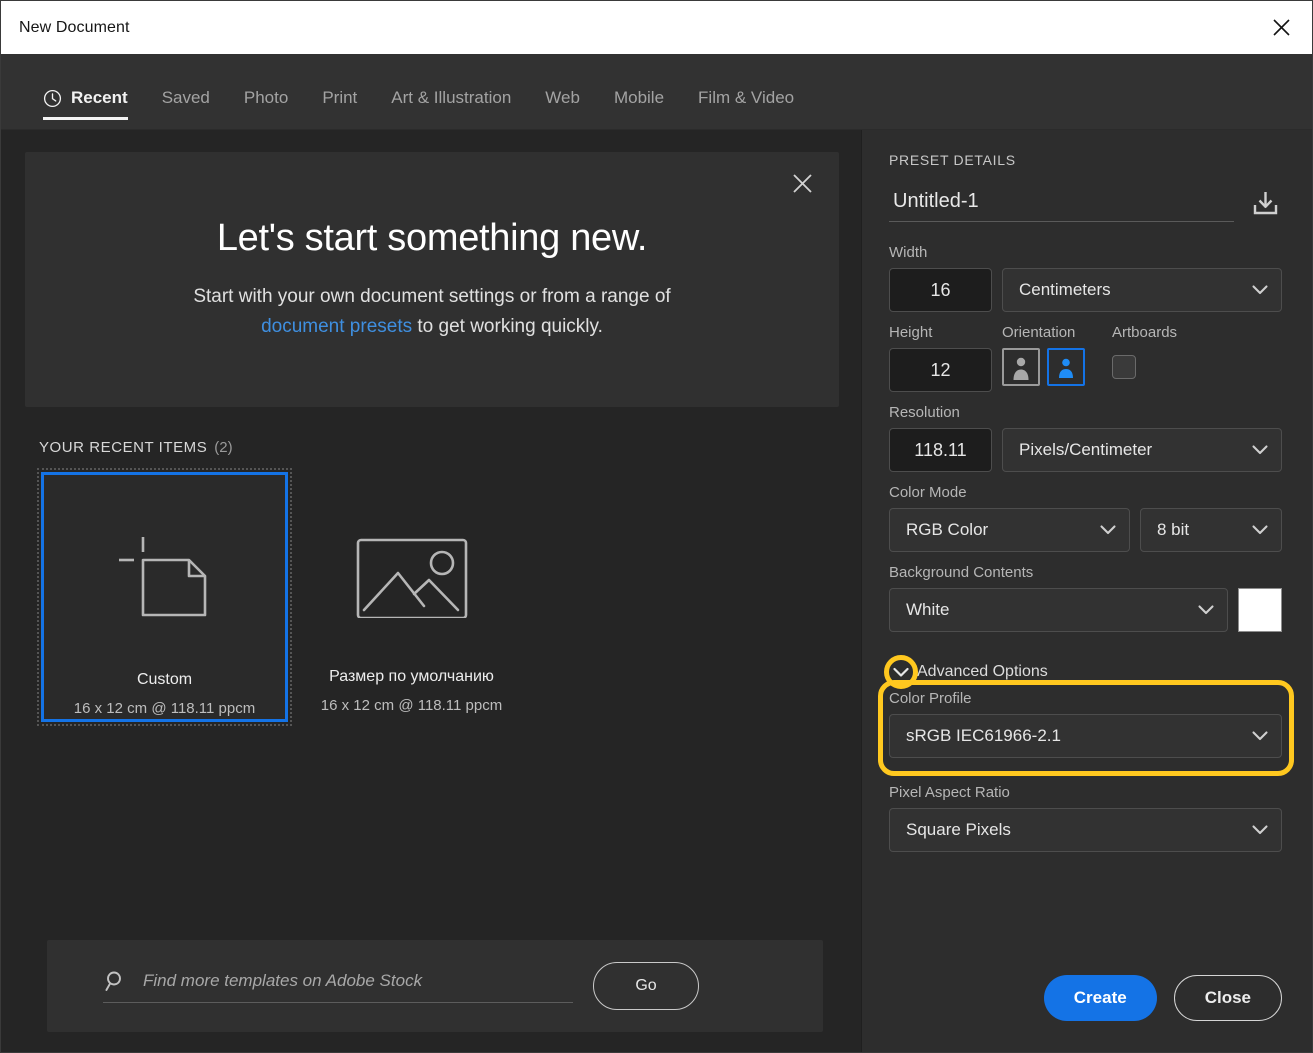  Describe the element at coordinates (952, 160) in the screenshot. I see `preset-details-heading: PRESET DETAILS` at that location.